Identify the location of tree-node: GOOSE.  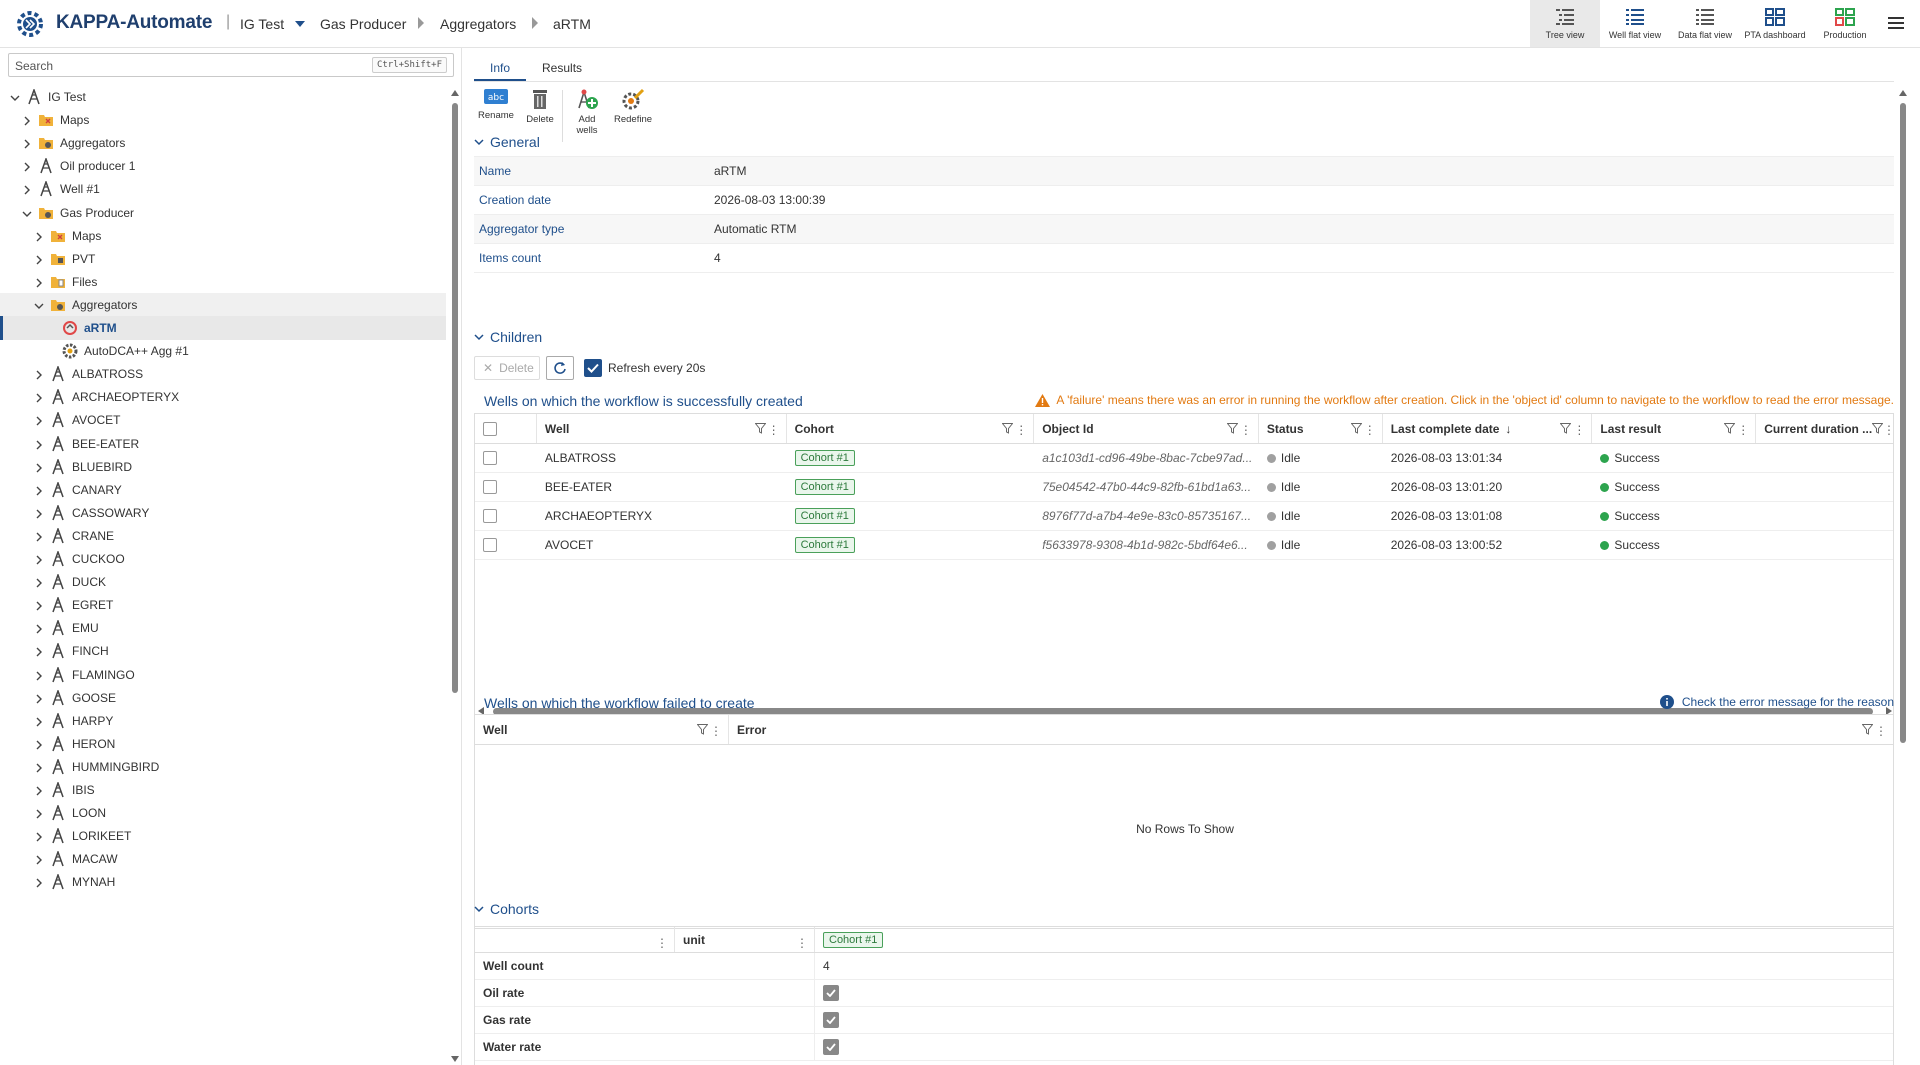
(223, 698).